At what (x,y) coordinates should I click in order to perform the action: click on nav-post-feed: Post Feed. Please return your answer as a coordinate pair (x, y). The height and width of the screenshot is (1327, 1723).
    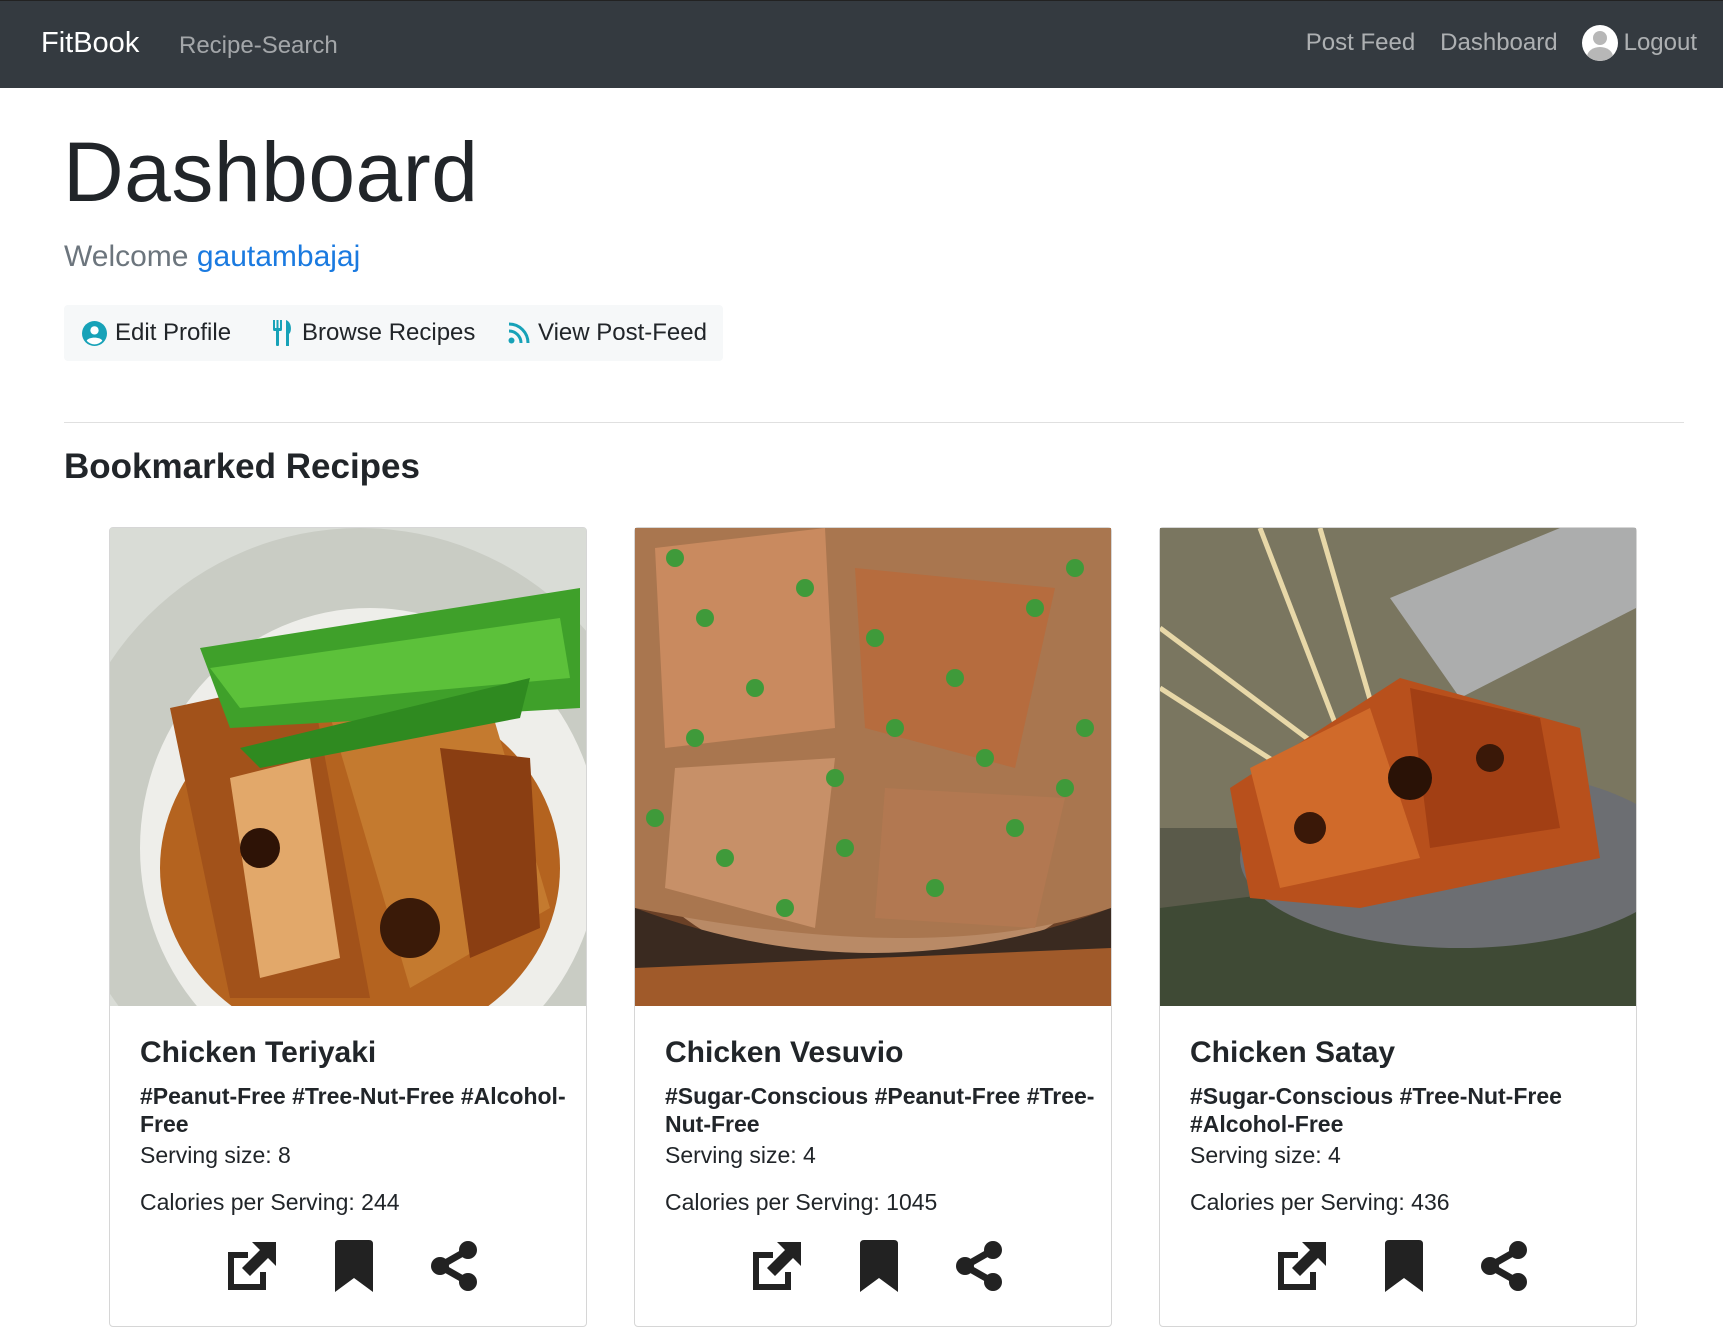
    Looking at the image, I should click on (1360, 43).